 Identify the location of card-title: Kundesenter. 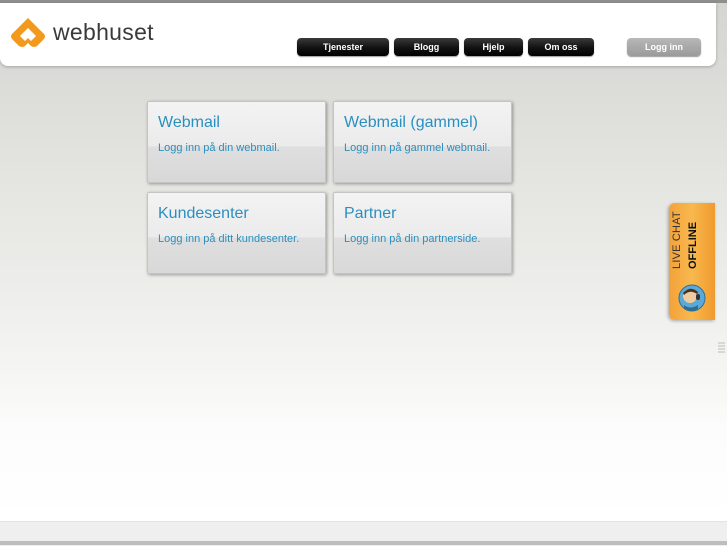
(203, 214).